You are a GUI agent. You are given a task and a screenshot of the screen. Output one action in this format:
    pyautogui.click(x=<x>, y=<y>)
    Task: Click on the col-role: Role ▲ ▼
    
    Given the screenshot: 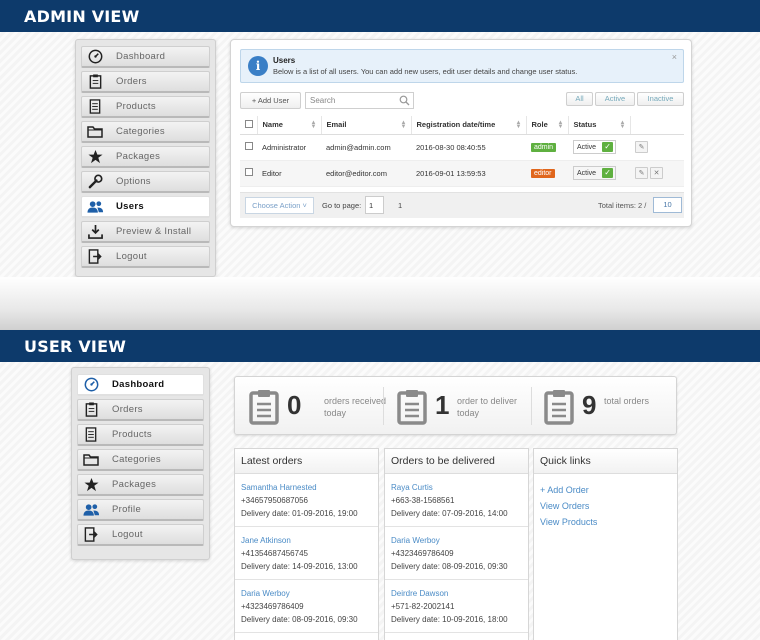 What is the action you would take?
    pyautogui.click(x=547, y=125)
    